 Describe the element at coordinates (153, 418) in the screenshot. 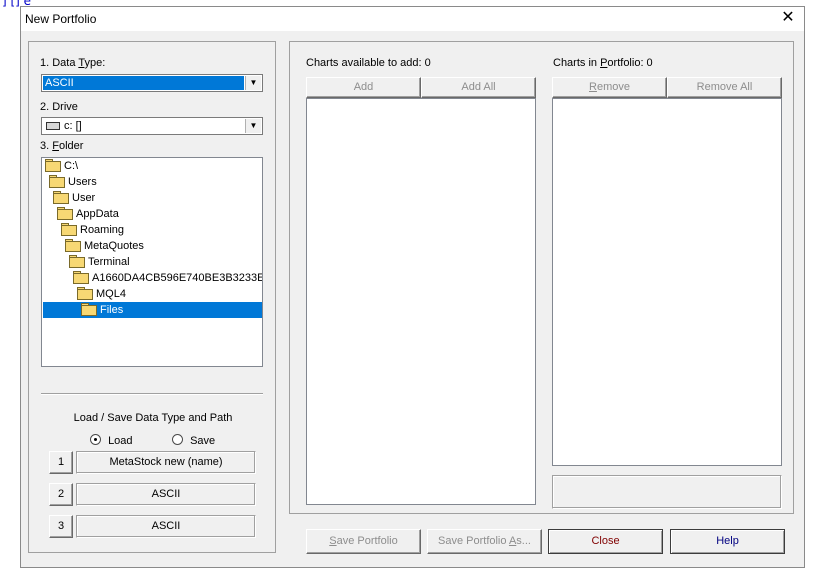

I see `load-save-title: Load / Save Data Type and Path` at that location.